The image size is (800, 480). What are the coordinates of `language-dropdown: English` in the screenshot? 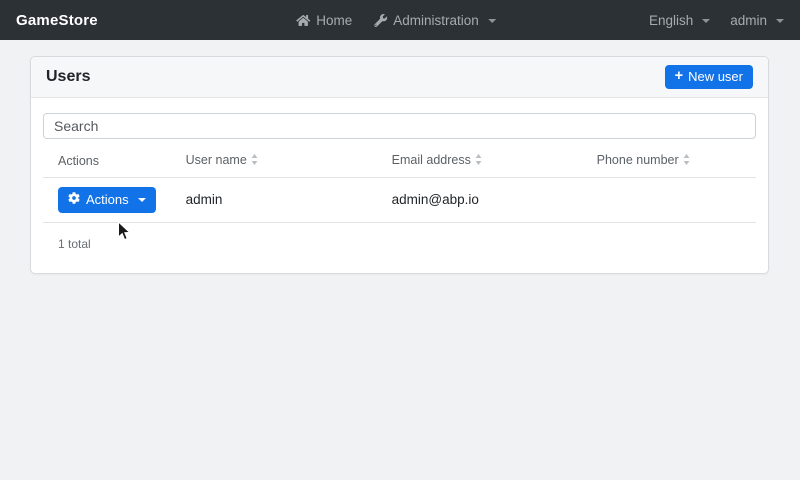 It's located at (679, 20).